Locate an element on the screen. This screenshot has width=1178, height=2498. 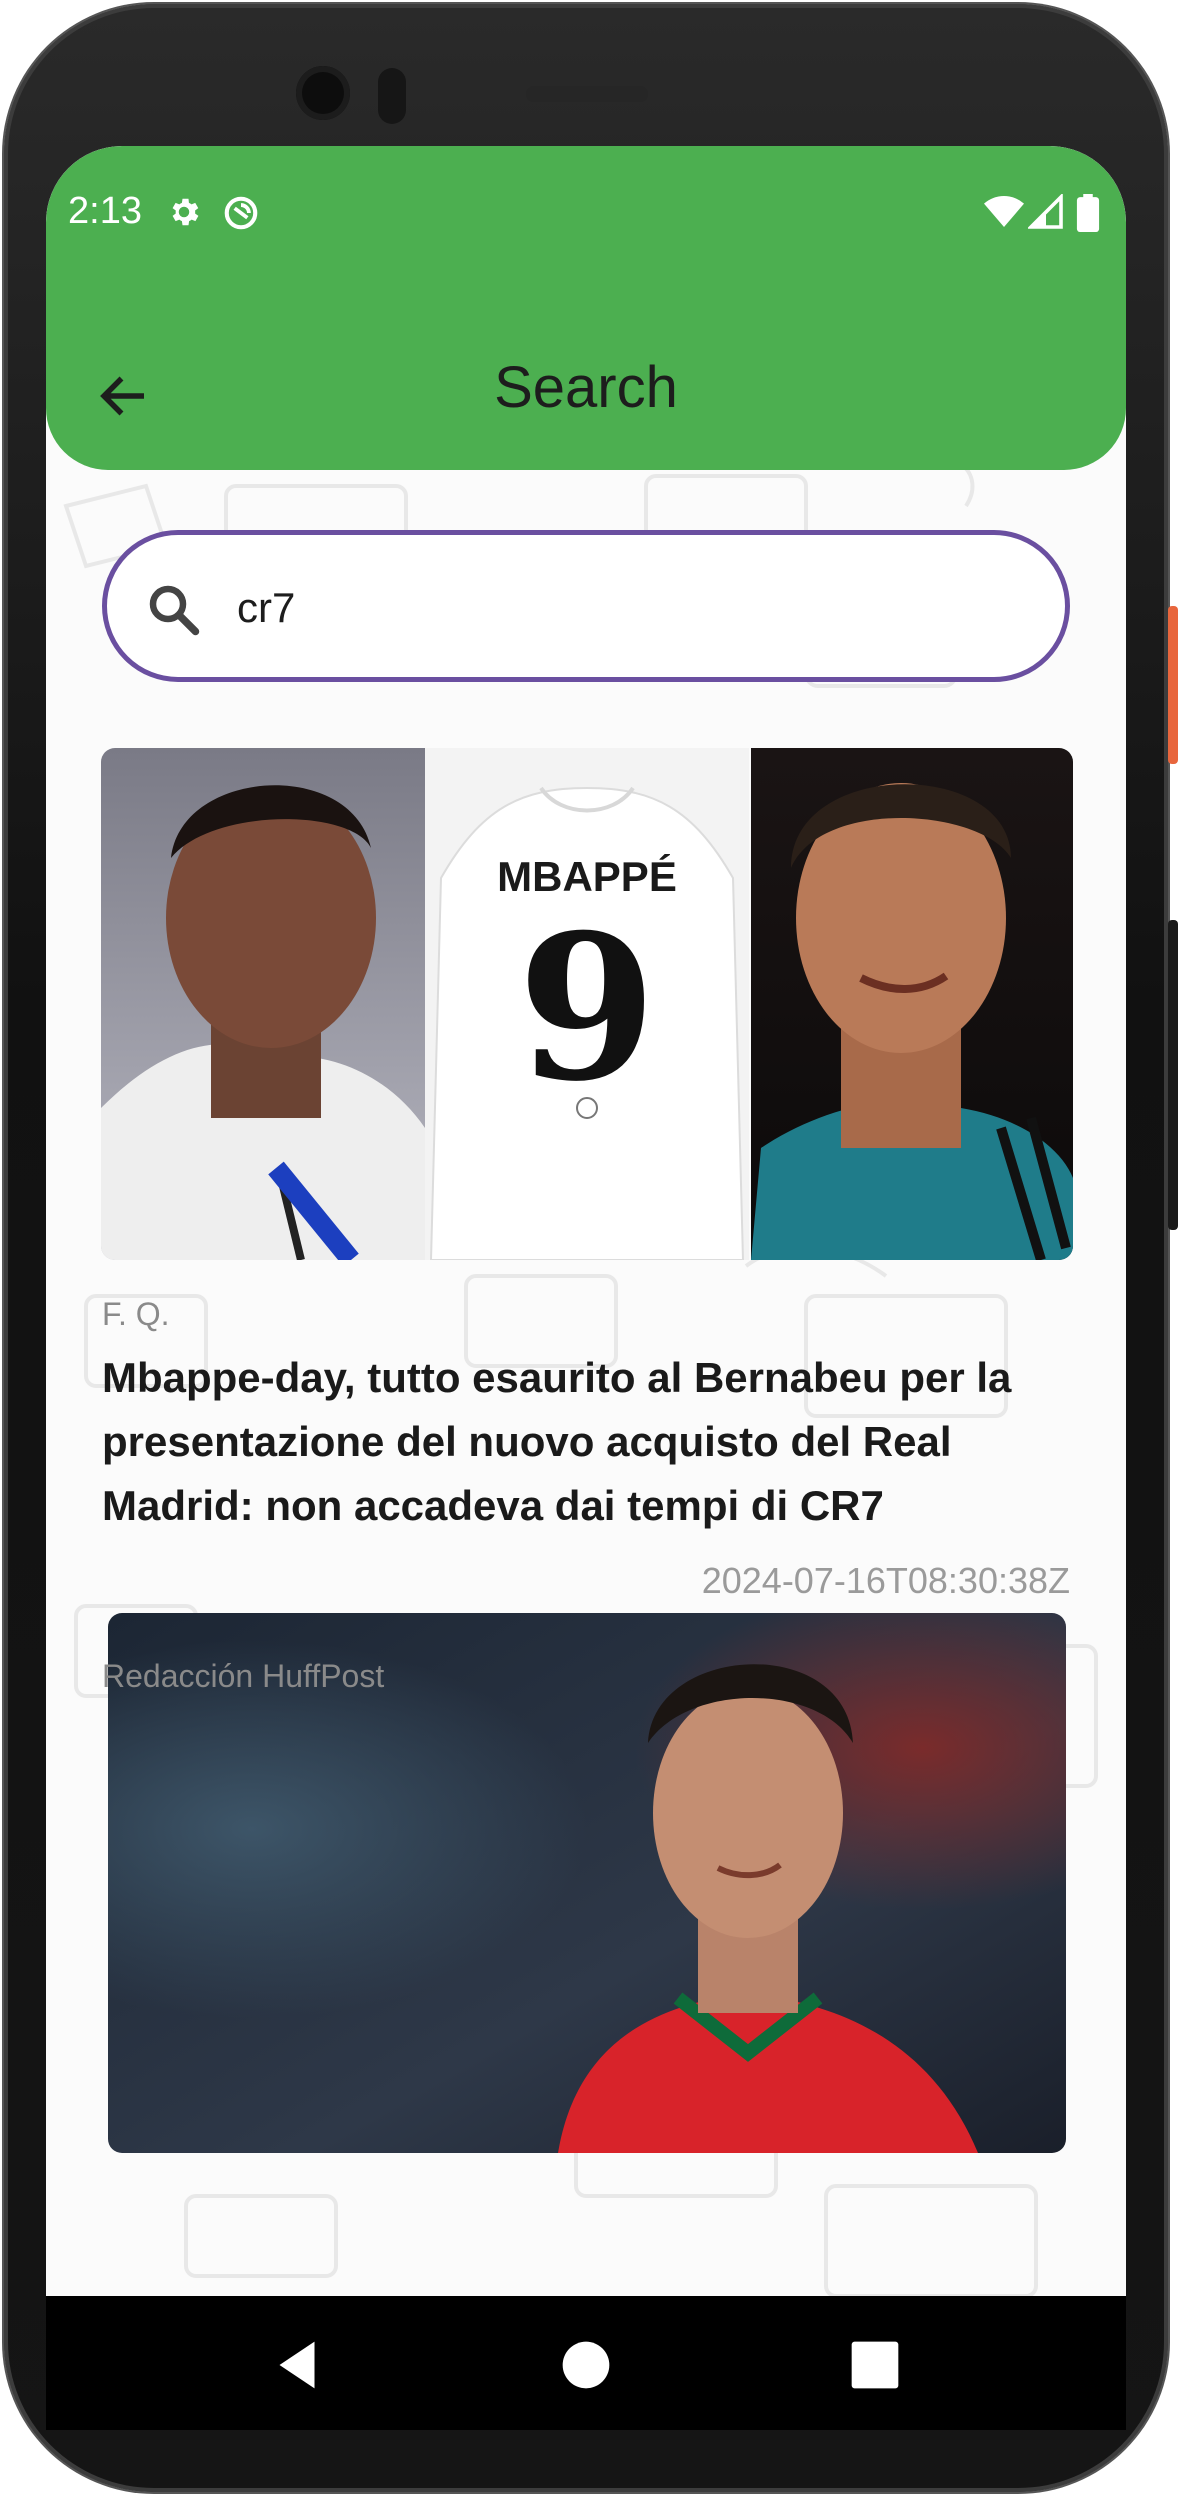
system-nav-bar is located at coordinates (586, 2363).